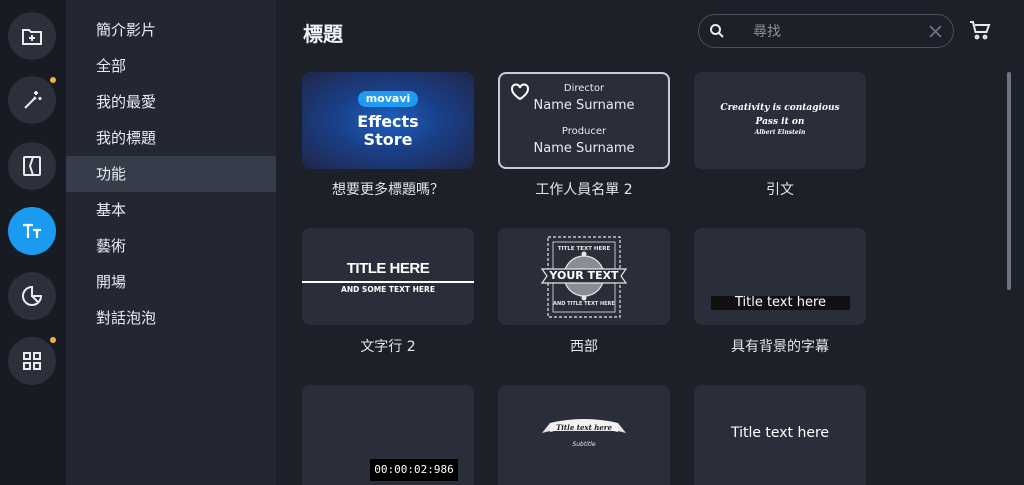 The width and height of the screenshot is (1024, 485). I want to click on title-tile-effects-store: movavi Effects Store, so click(388, 120).